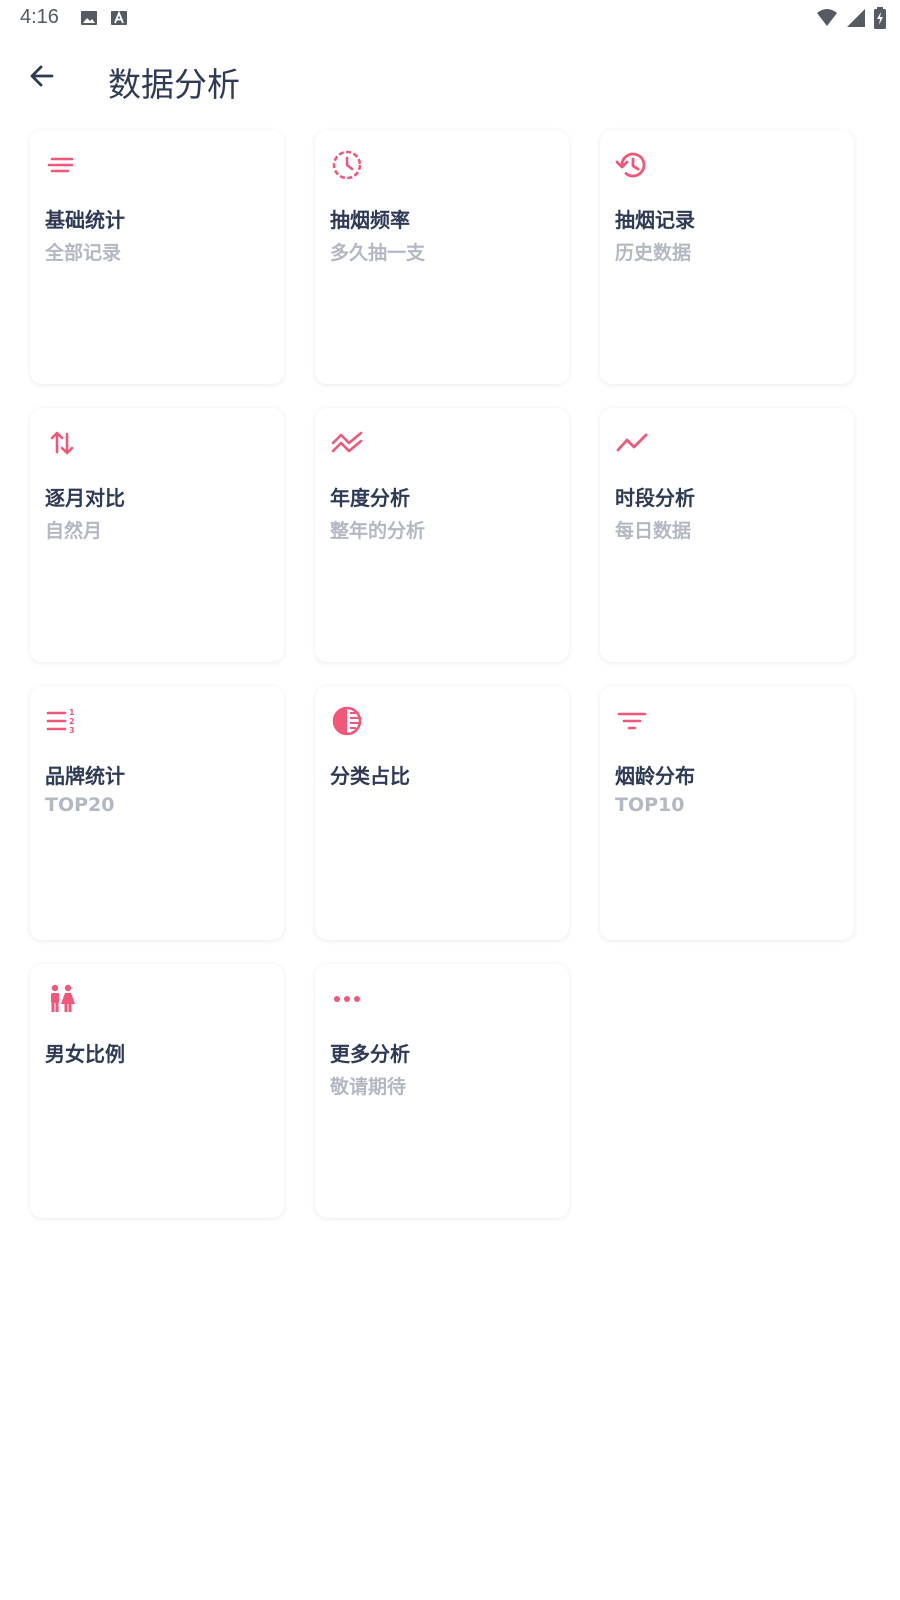 This screenshot has width=900, height=1600. I want to click on card-title: 更多分析, so click(370, 1054).